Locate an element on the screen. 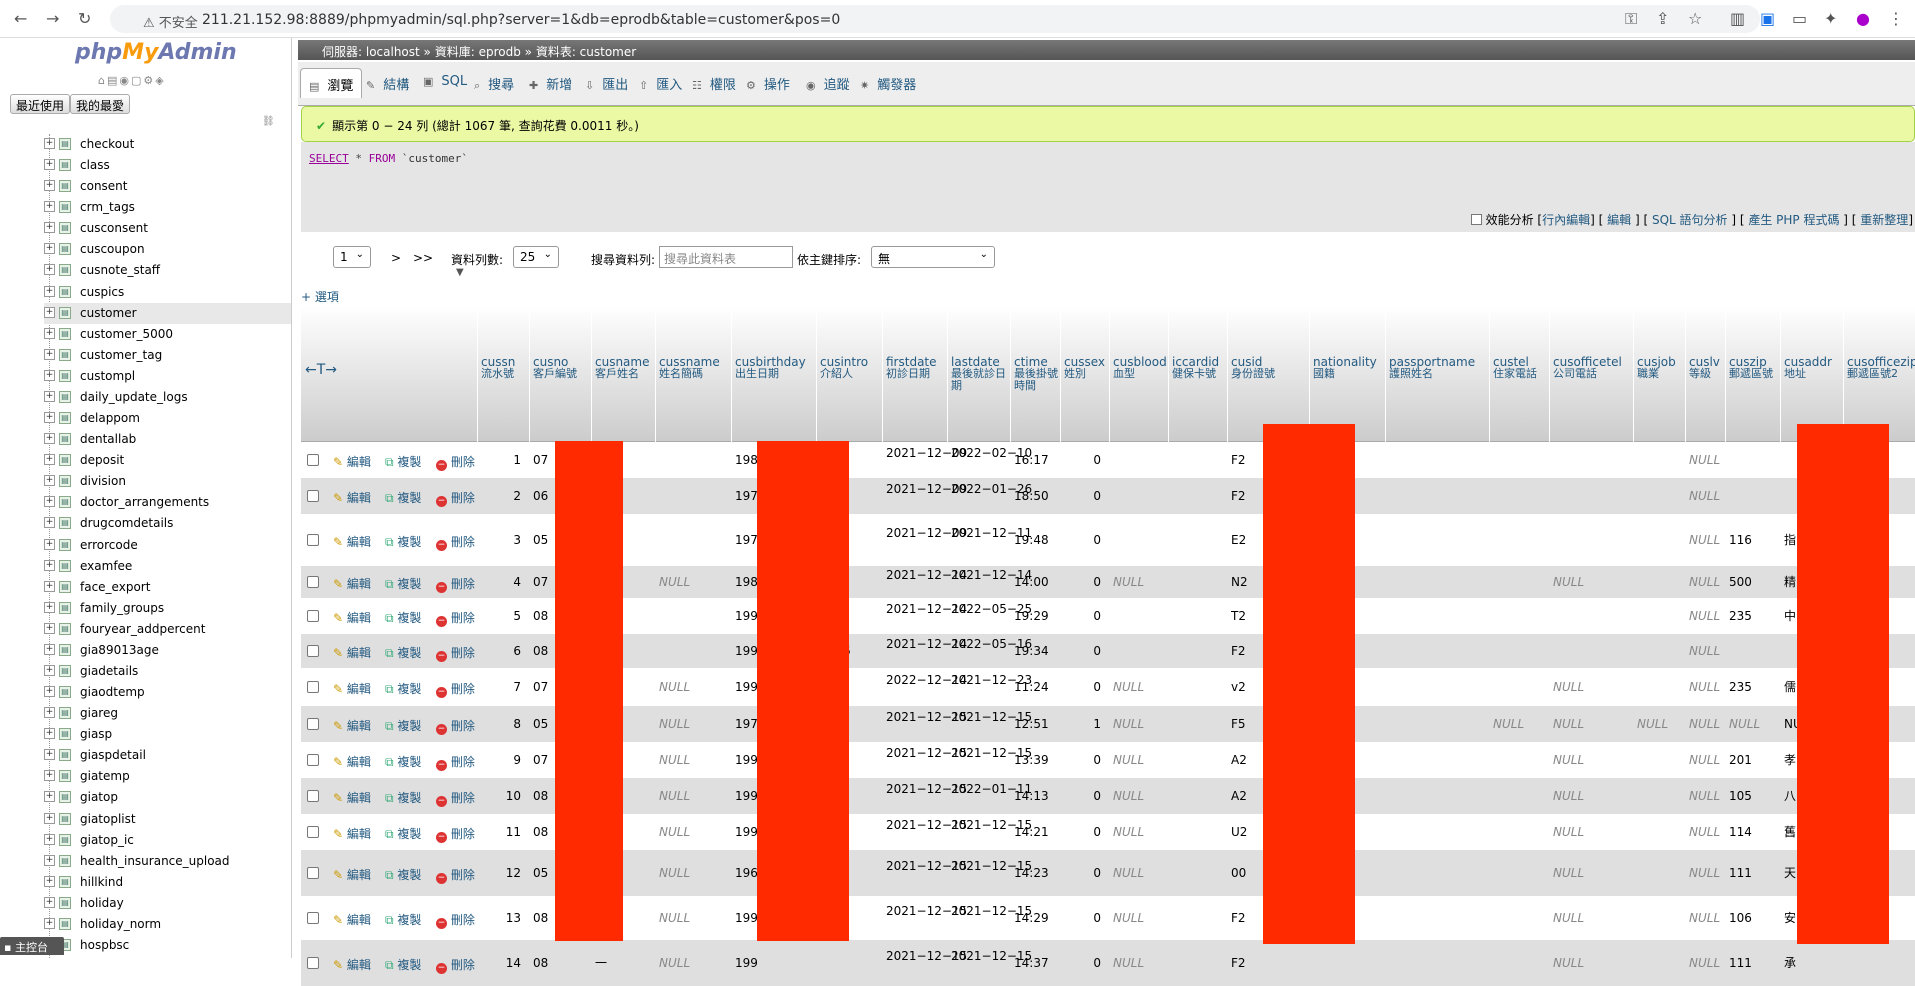 The height and width of the screenshot is (986, 1915). column-header-firstdate: firstdate 初診日期 is located at coordinates (915, 368).